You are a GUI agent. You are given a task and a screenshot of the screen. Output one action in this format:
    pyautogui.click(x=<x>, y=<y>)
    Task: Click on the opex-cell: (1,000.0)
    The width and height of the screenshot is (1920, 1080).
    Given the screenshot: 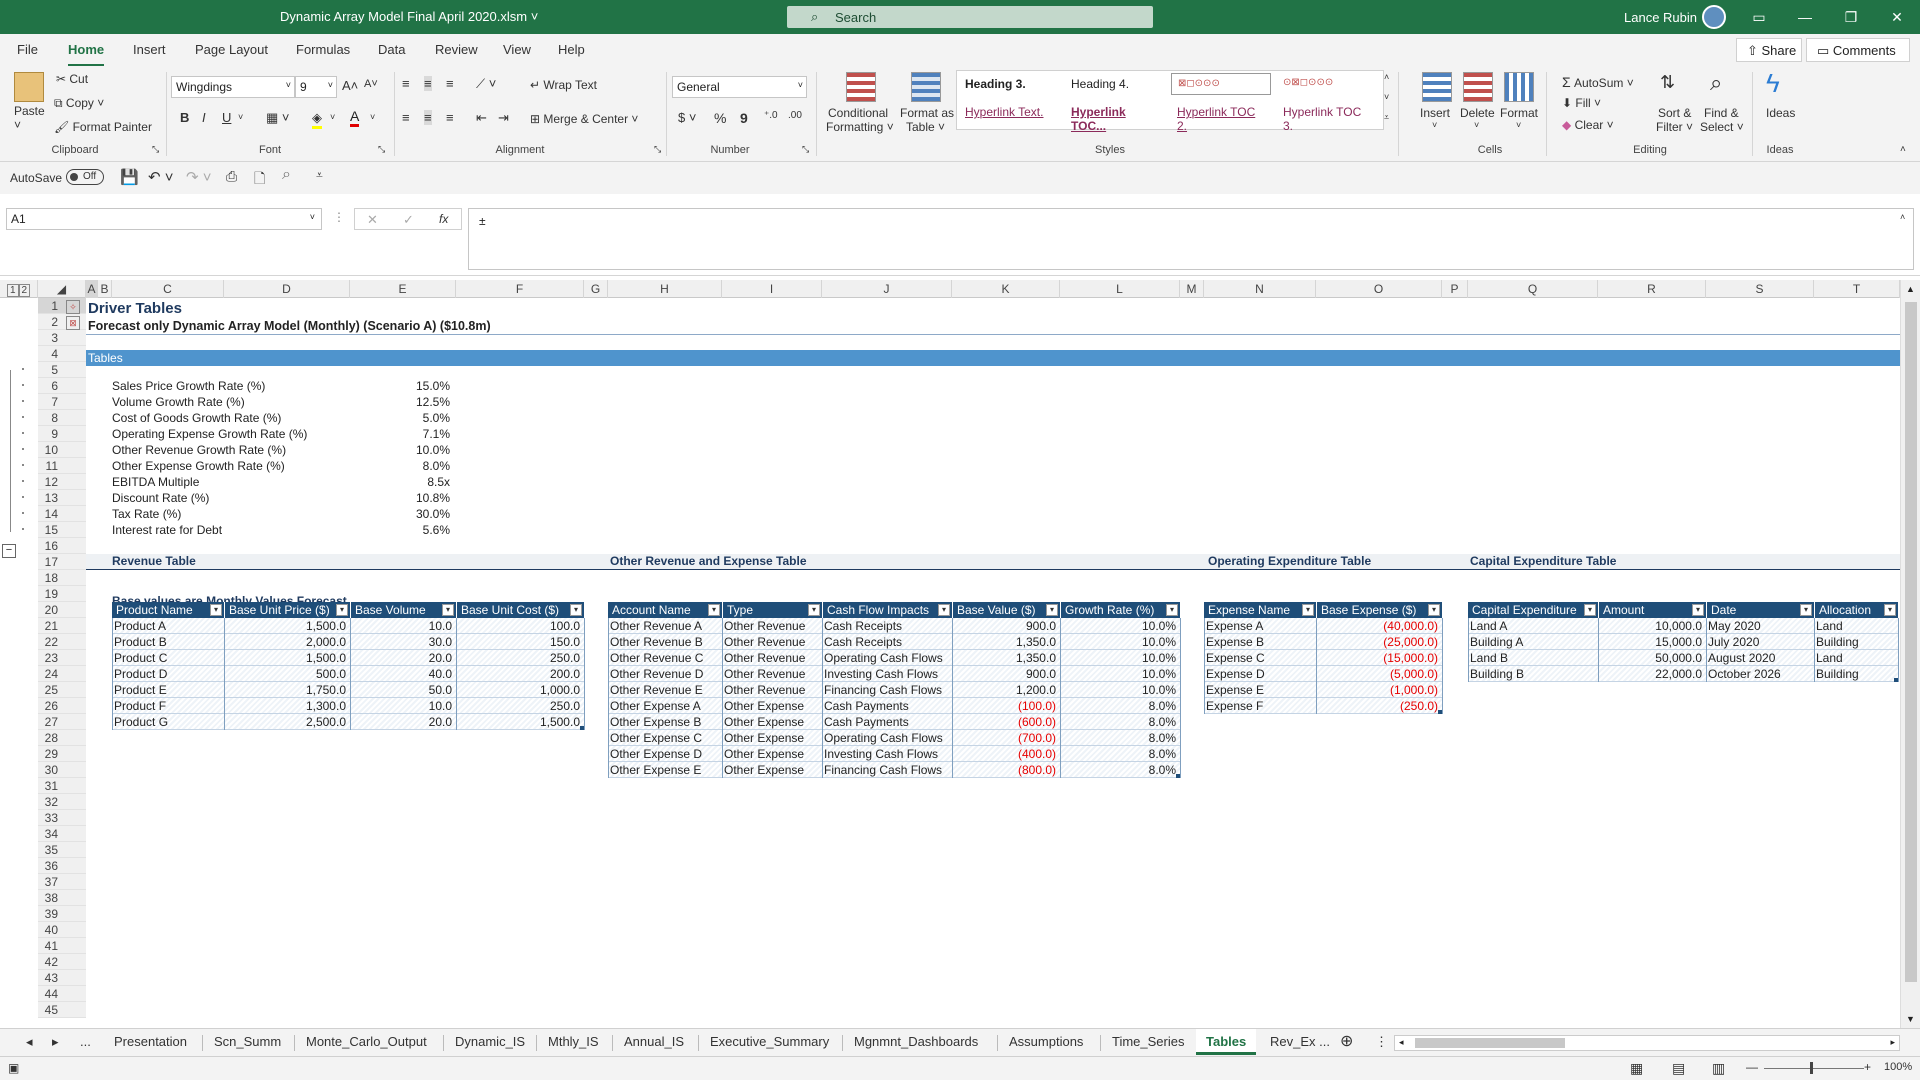 What is the action you would take?
    pyautogui.click(x=1378, y=690)
    